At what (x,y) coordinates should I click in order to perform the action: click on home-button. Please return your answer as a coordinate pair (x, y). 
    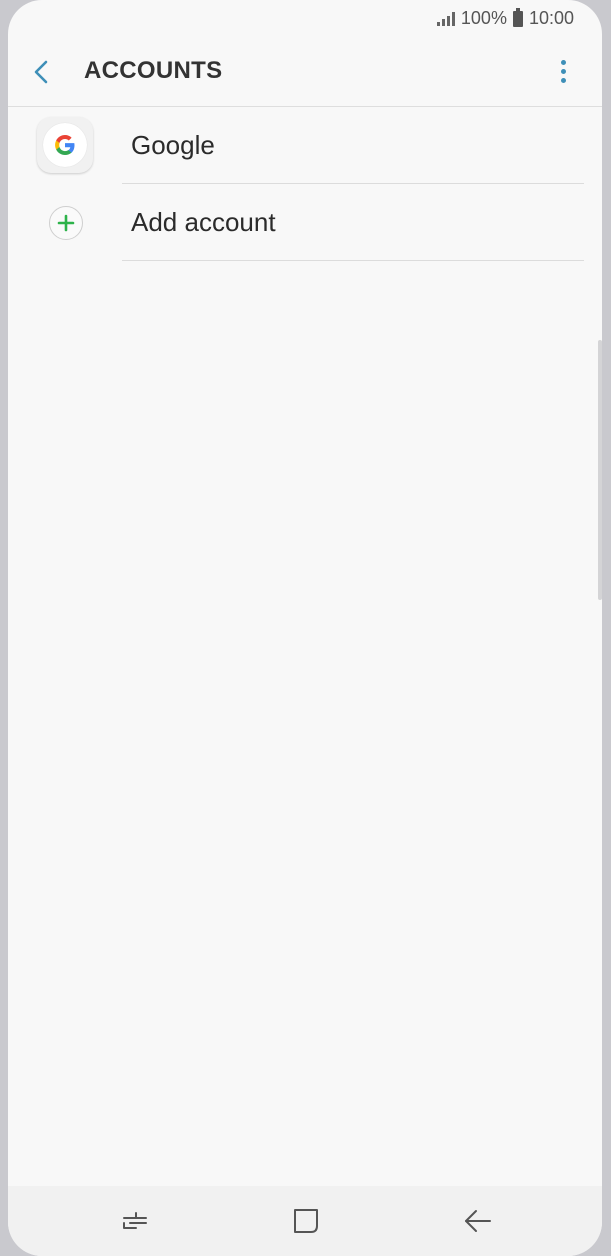
    Looking at the image, I should click on (306, 1221).